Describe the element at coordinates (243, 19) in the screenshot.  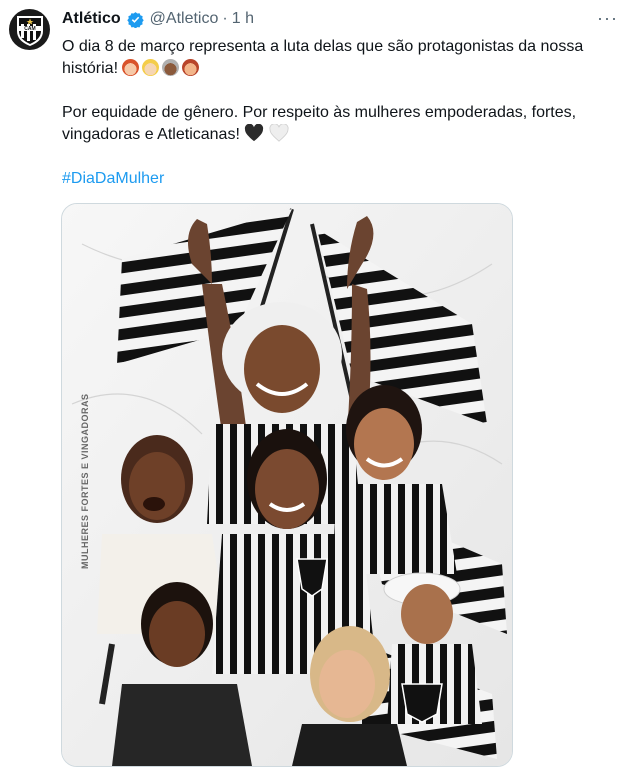
I see `timestamp: 1 h` at that location.